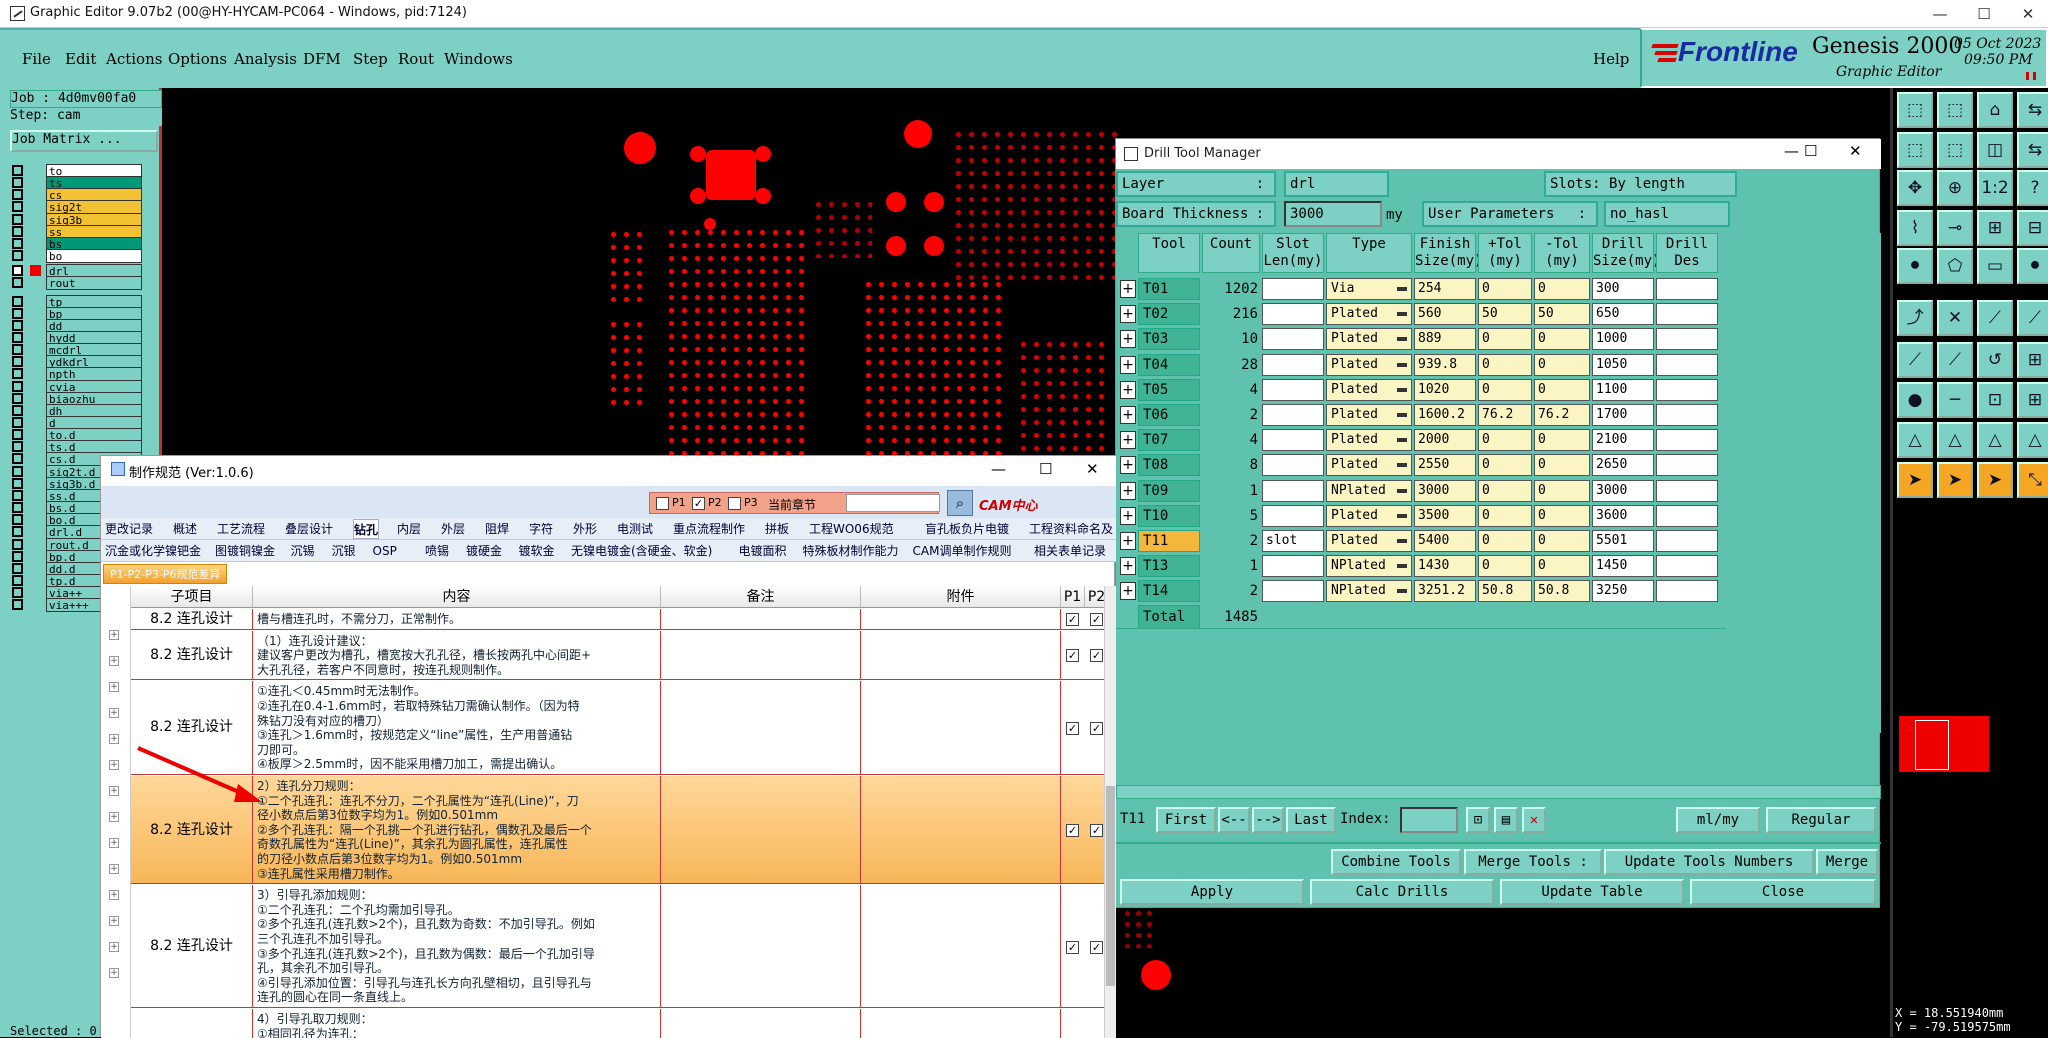 The width and height of the screenshot is (2048, 1038). I want to click on drill-input: 3000, so click(1623, 490).